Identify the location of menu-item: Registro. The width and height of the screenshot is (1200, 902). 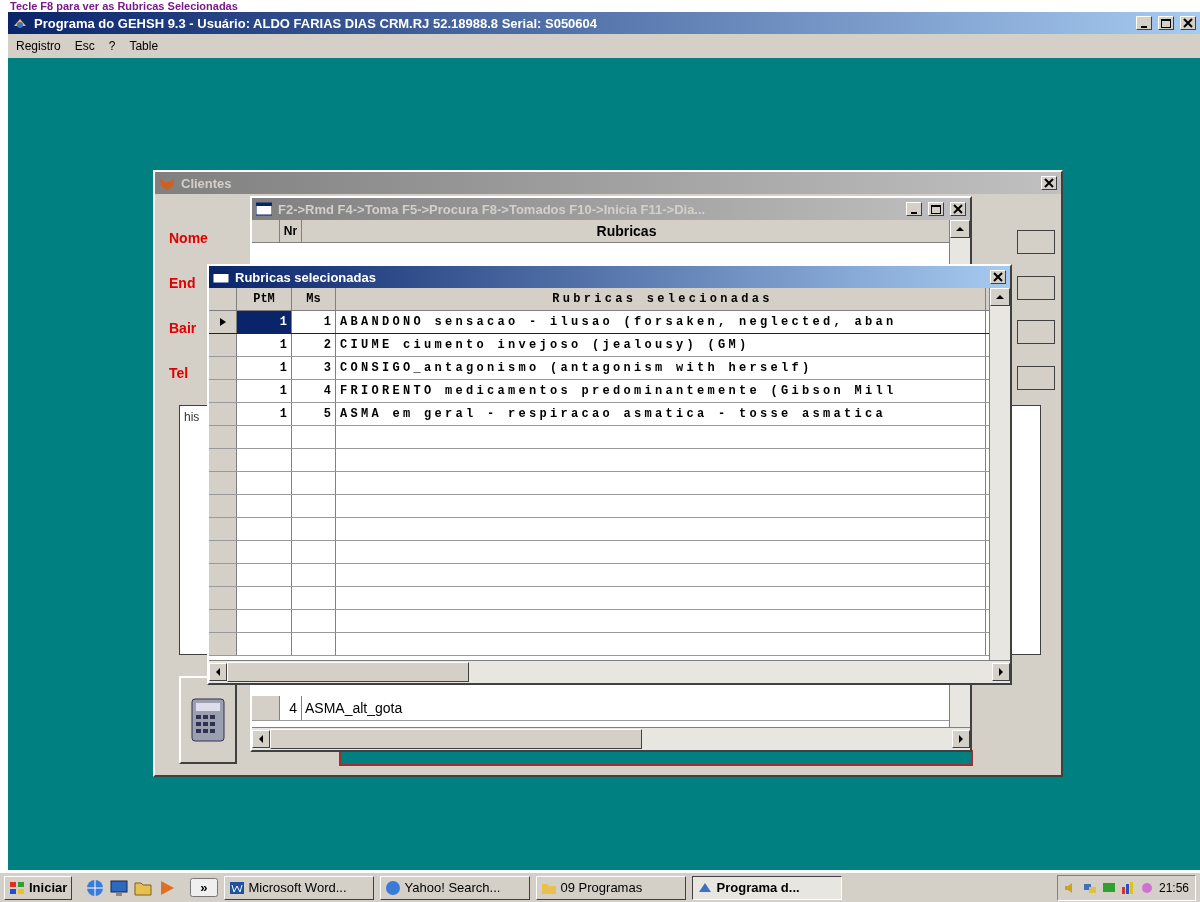
(38, 46).